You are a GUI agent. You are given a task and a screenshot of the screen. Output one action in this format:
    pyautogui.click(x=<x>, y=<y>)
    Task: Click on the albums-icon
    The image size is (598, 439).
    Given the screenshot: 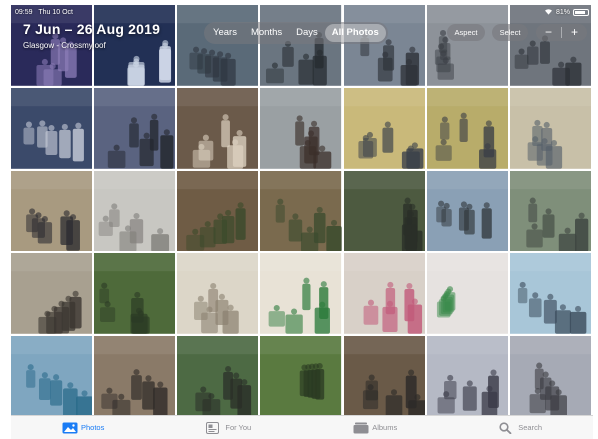 What is the action you would take?
    pyautogui.click(x=361, y=428)
    